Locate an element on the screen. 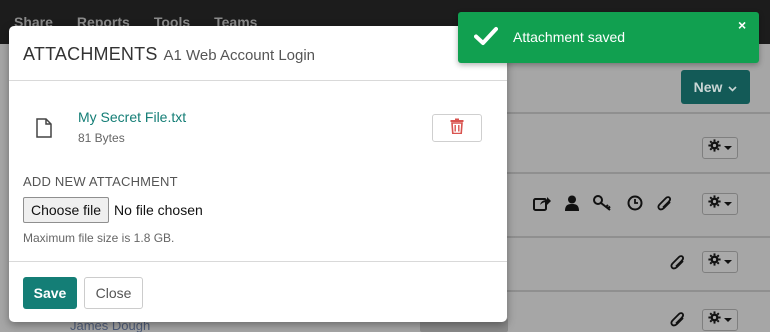 The image size is (770, 332). user-icon is located at coordinates (572, 205).